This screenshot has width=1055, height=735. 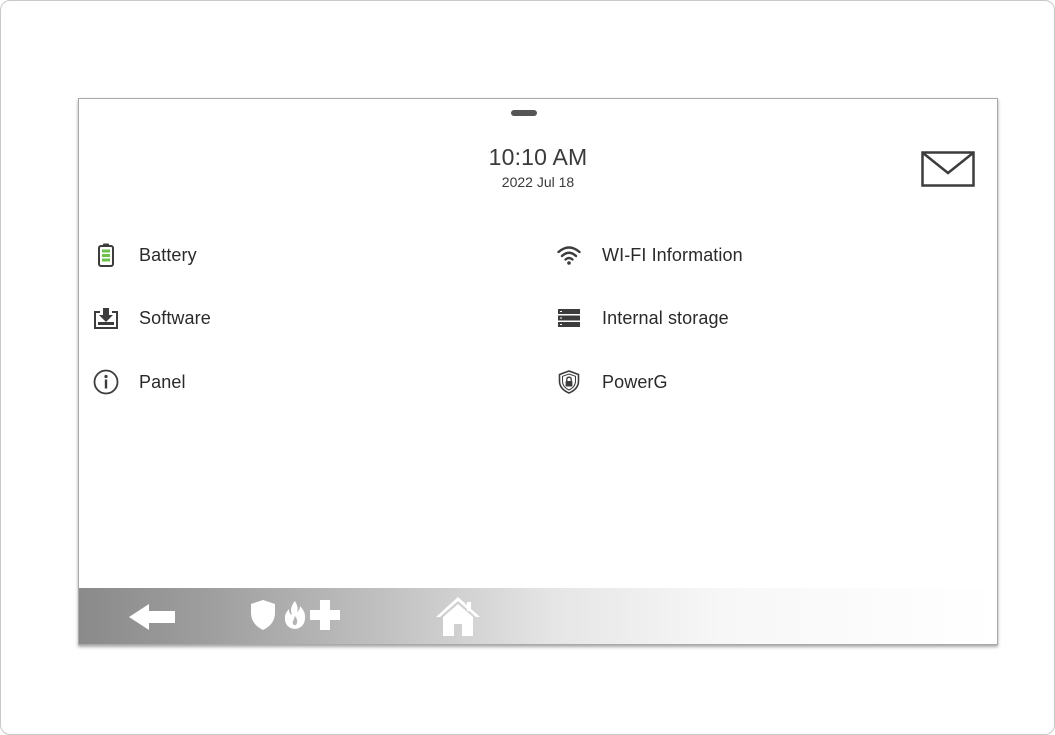 What do you see at coordinates (672, 254) in the screenshot?
I see `menu-item-label: WI-FI Information` at bounding box center [672, 254].